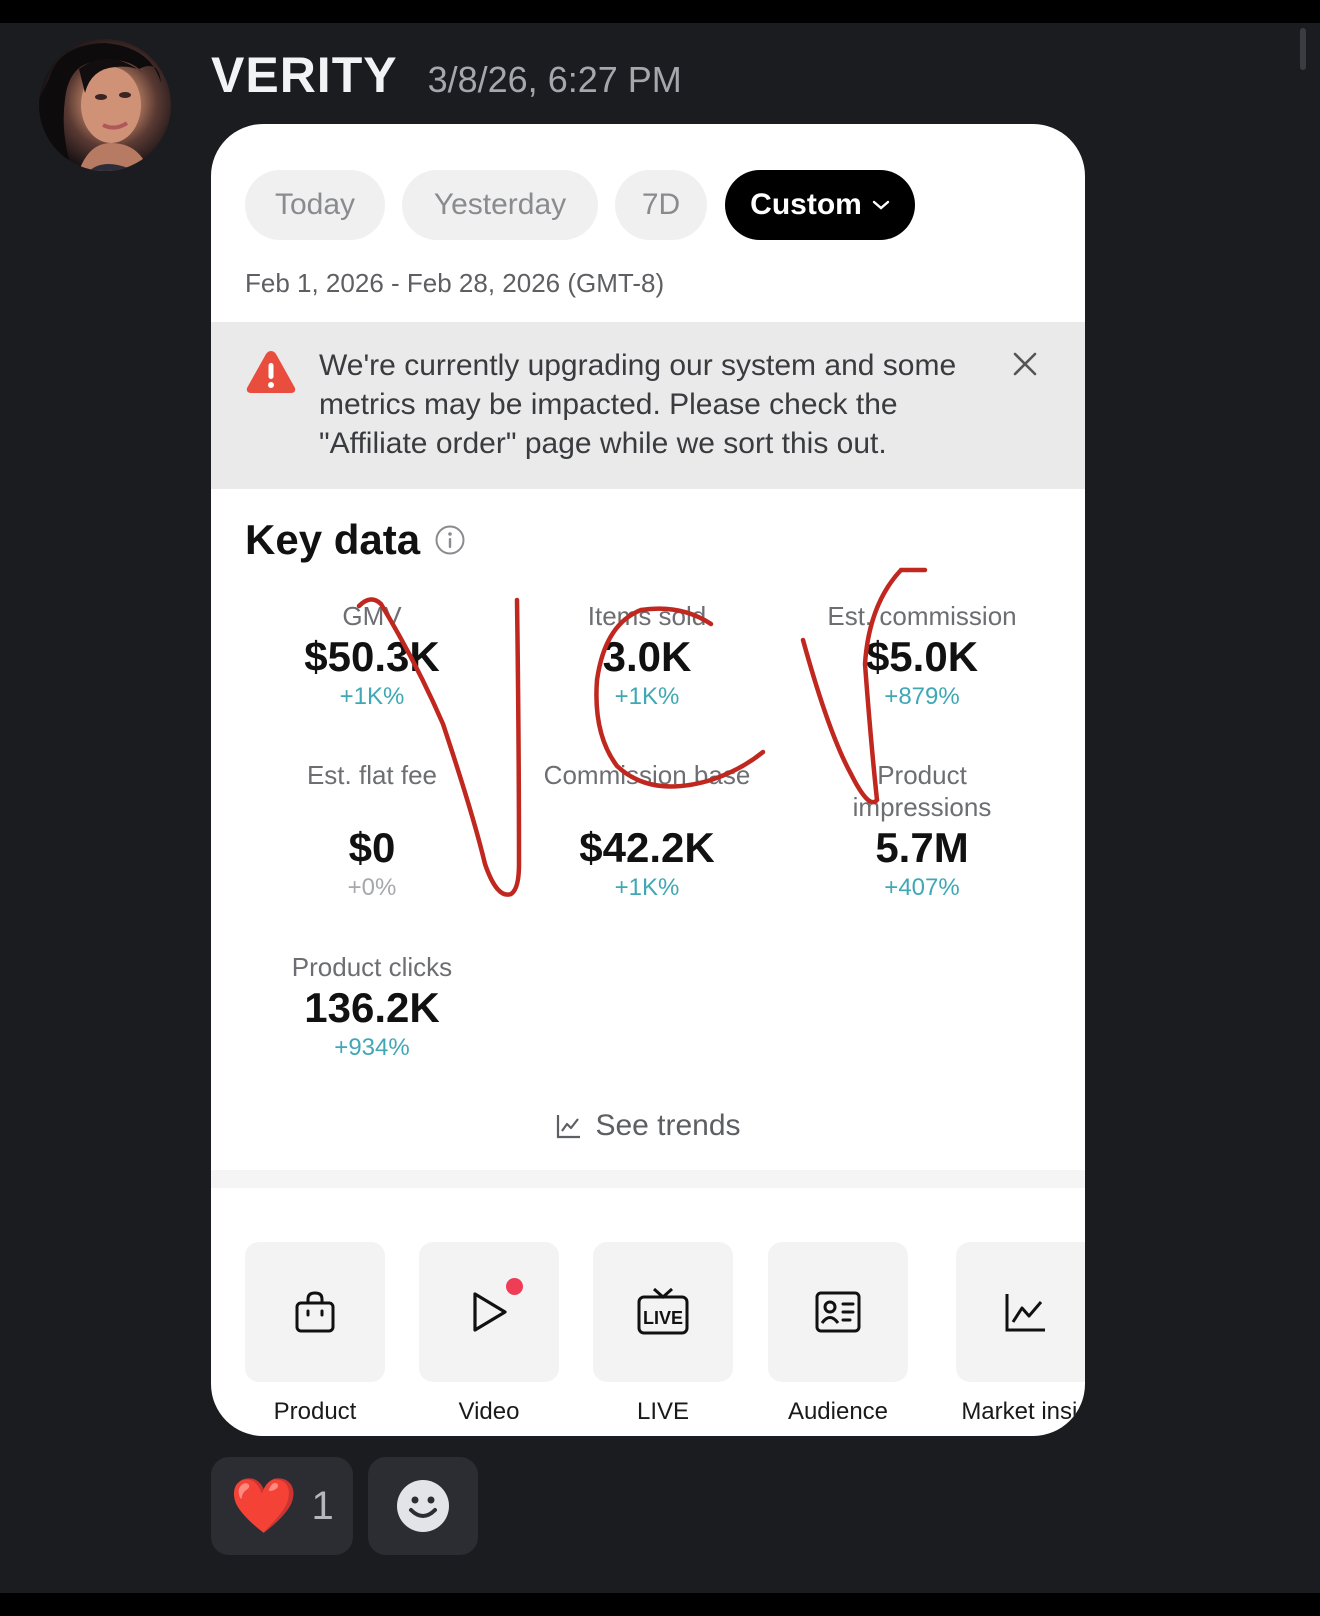 This screenshot has height=1616, width=1320. Describe the element at coordinates (922, 696) in the screenshot. I see `metric-delta: +879%` at that location.